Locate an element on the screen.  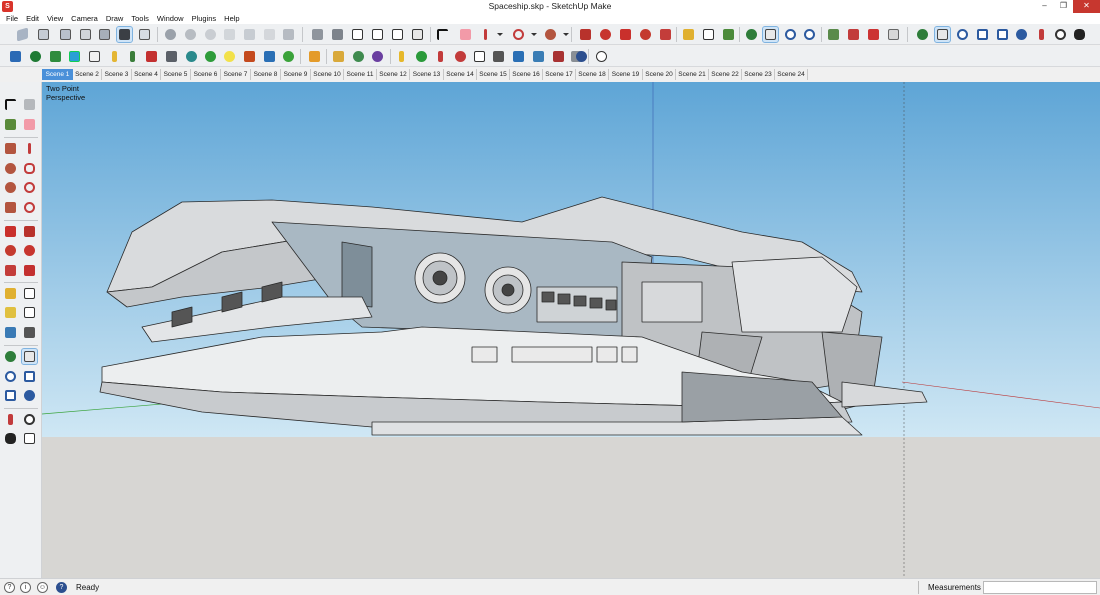
tab-scene-19: Scene 19 is located at coordinates (626, 74).